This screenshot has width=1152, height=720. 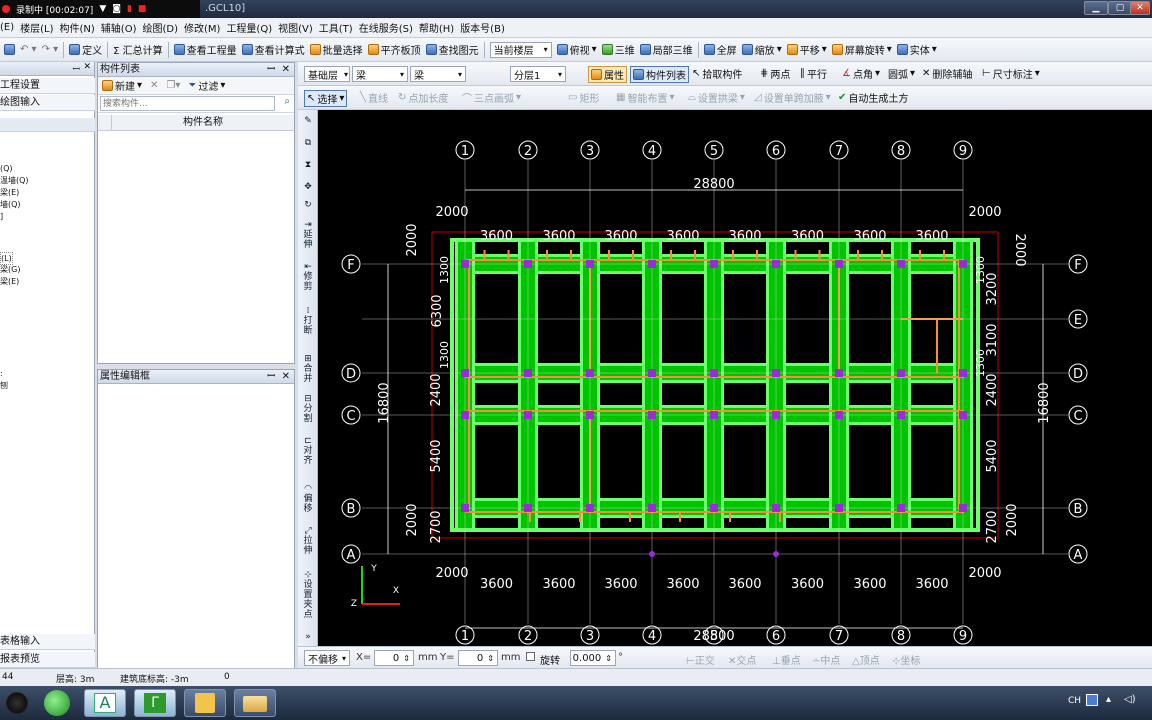 What do you see at coordinates (775, 73) in the screenshot?
I see `two-point-button: ⋕ 两点` at bounding box center [775, 73].